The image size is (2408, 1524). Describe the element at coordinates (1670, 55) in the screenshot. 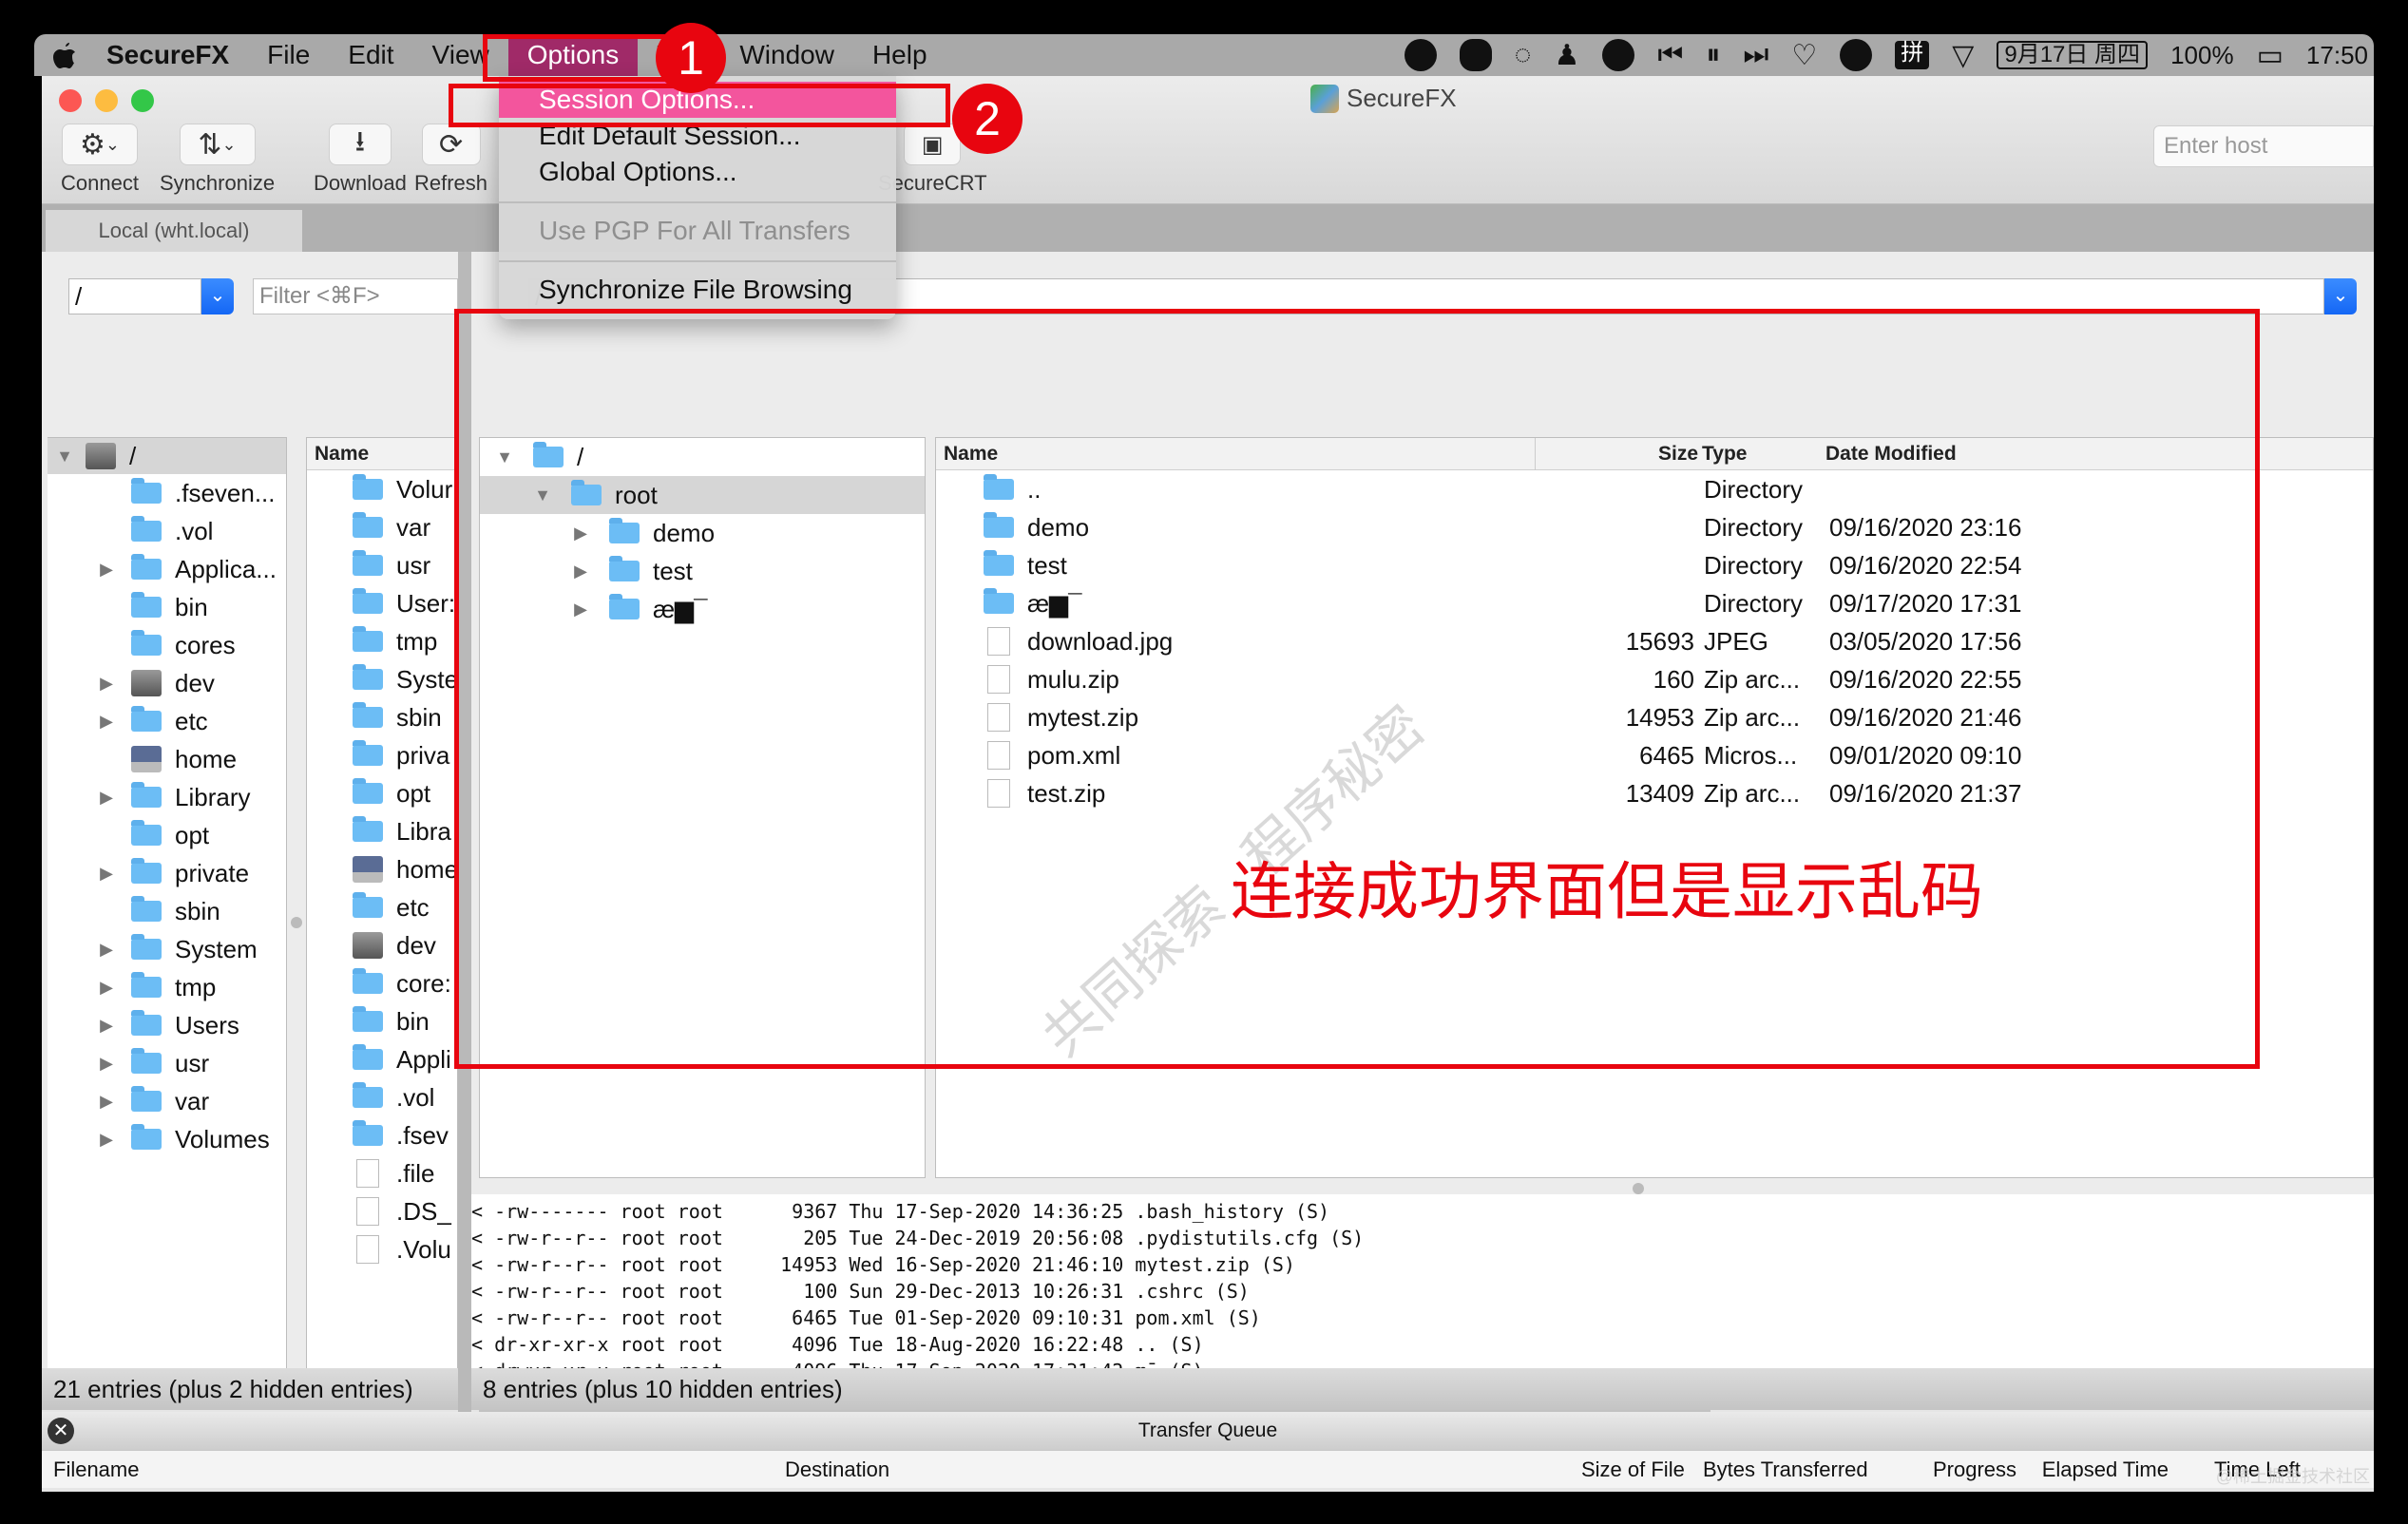

I see `previous-track-icon: ⏮` at that location.